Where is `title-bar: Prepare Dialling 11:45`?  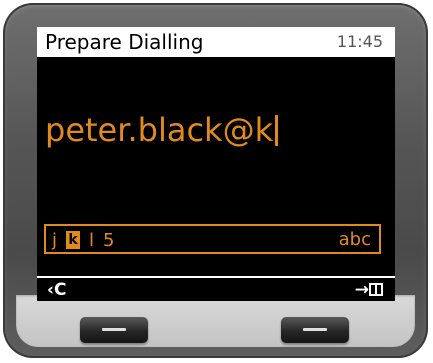 title-bar: Prepare Dialling 11:45 is located at coordinates (216, 42).